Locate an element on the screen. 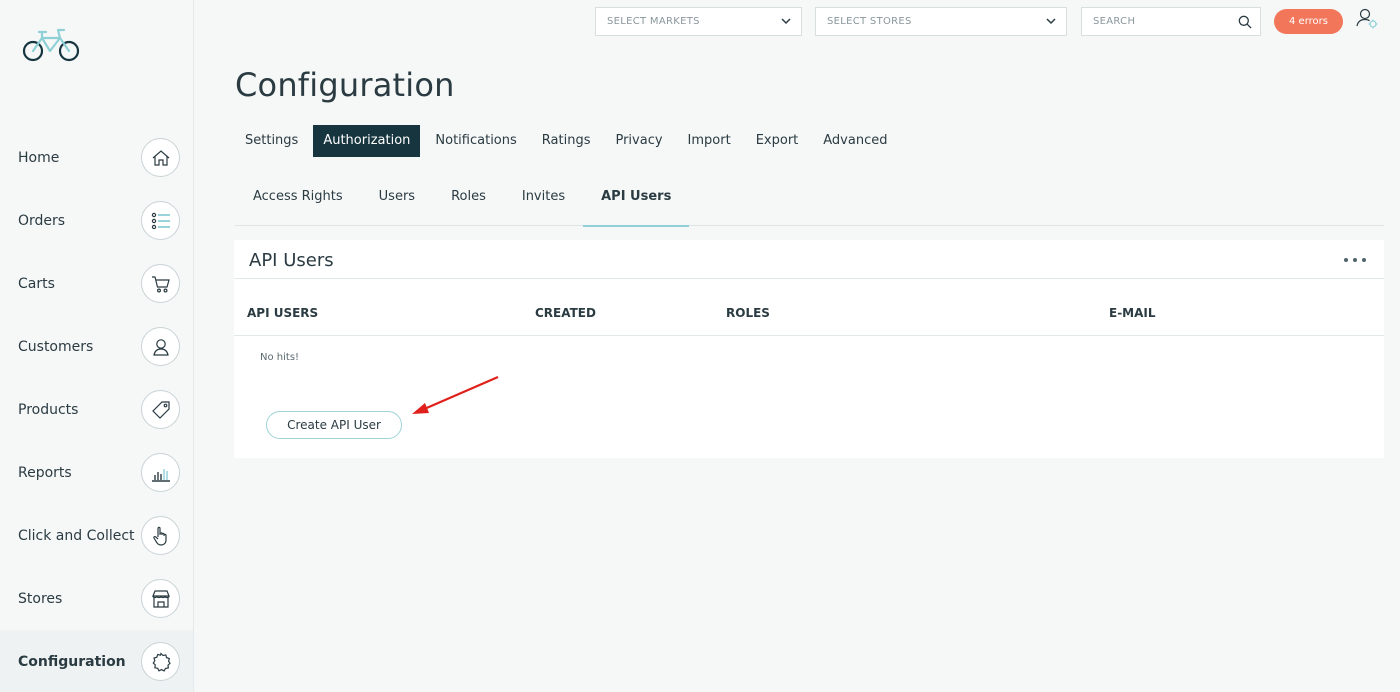  sidebar-item-home: Home is located at coordinates (96, 157).